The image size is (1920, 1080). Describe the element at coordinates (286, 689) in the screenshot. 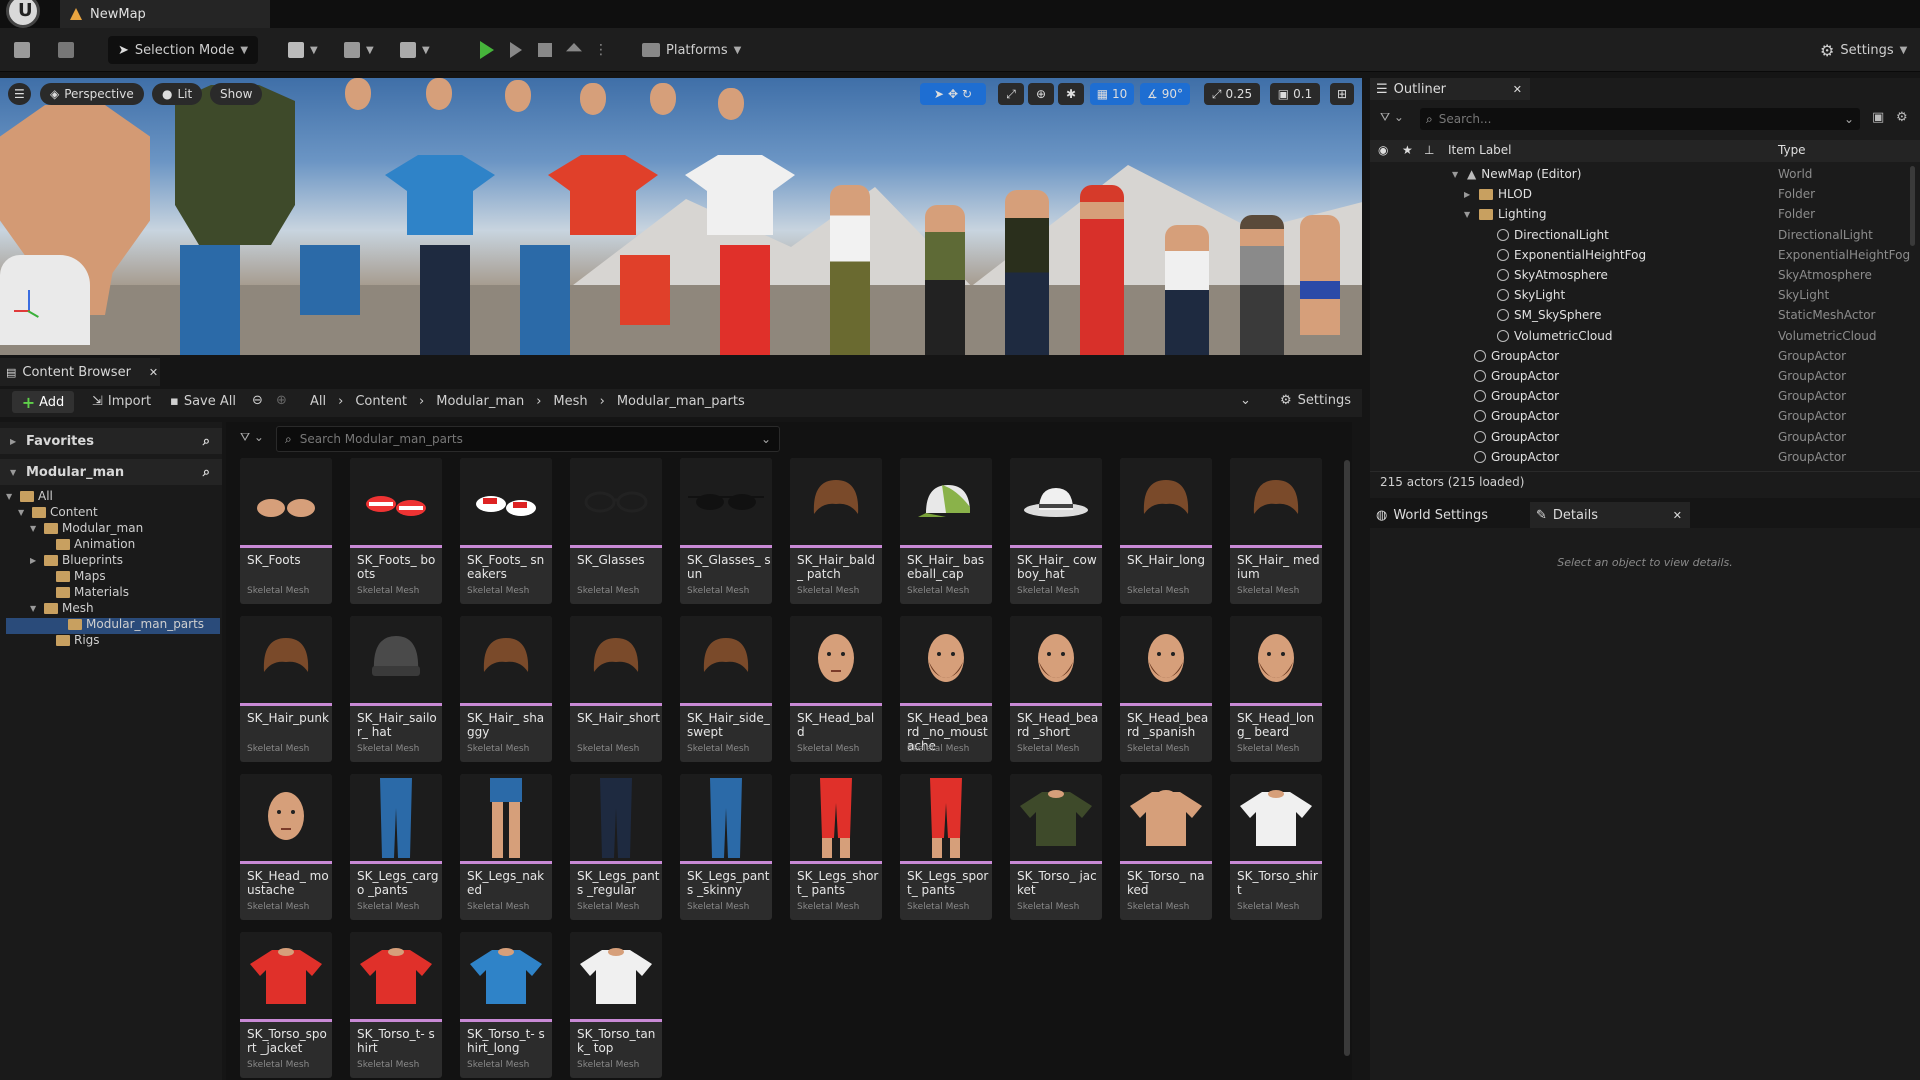

I see `asset-tile: SK_Hair_punk Skeletal Mesh` at that location.